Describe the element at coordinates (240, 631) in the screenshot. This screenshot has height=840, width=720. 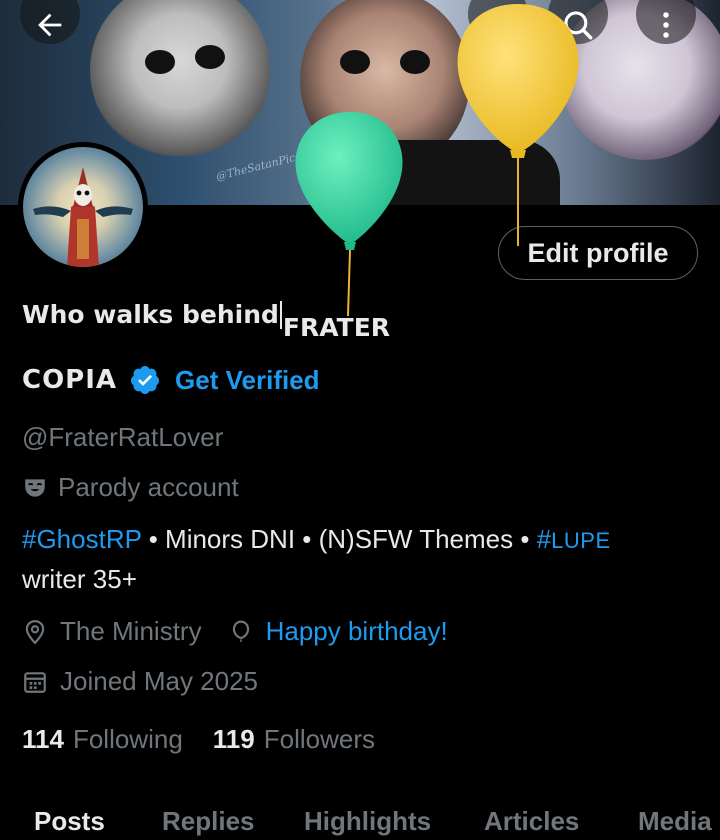
I see `balloon-icon` at that location.